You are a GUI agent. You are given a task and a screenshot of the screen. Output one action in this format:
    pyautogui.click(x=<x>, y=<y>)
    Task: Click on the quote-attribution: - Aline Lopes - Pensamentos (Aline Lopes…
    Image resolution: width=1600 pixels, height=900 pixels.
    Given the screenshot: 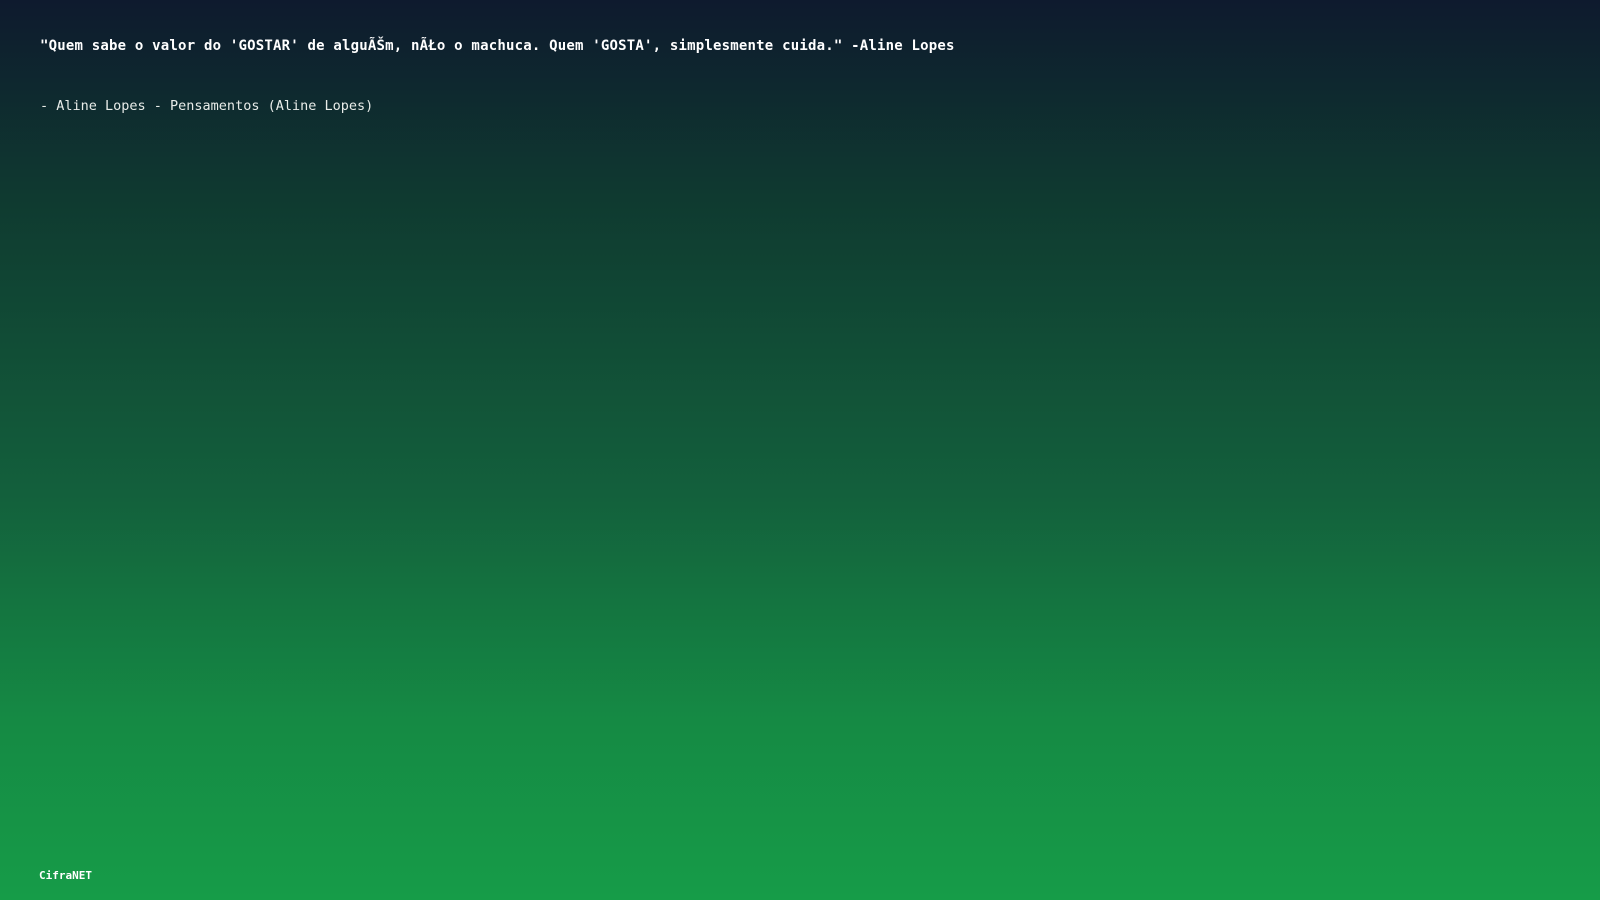 What is the action you would take?
    pyautogui.click(x=207, y=106)
    